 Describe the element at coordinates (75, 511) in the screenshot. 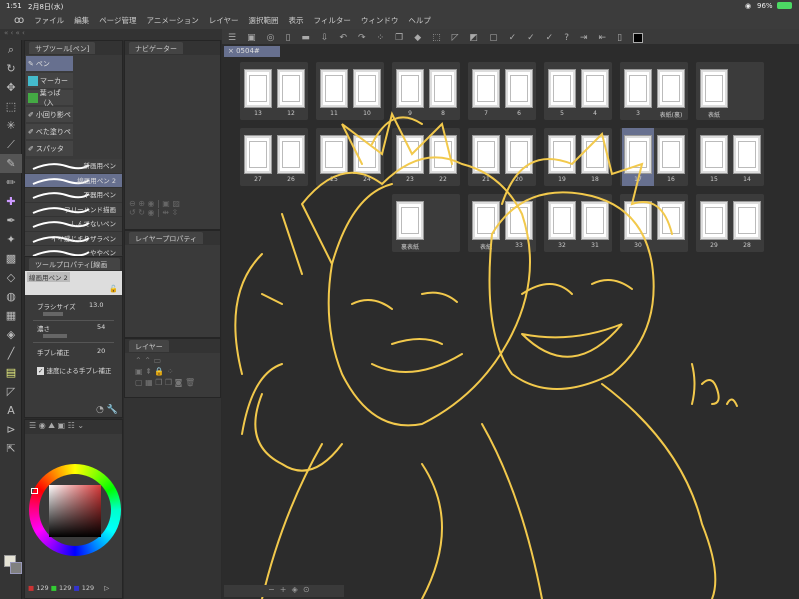

I see `saturation-value-square` at that location.